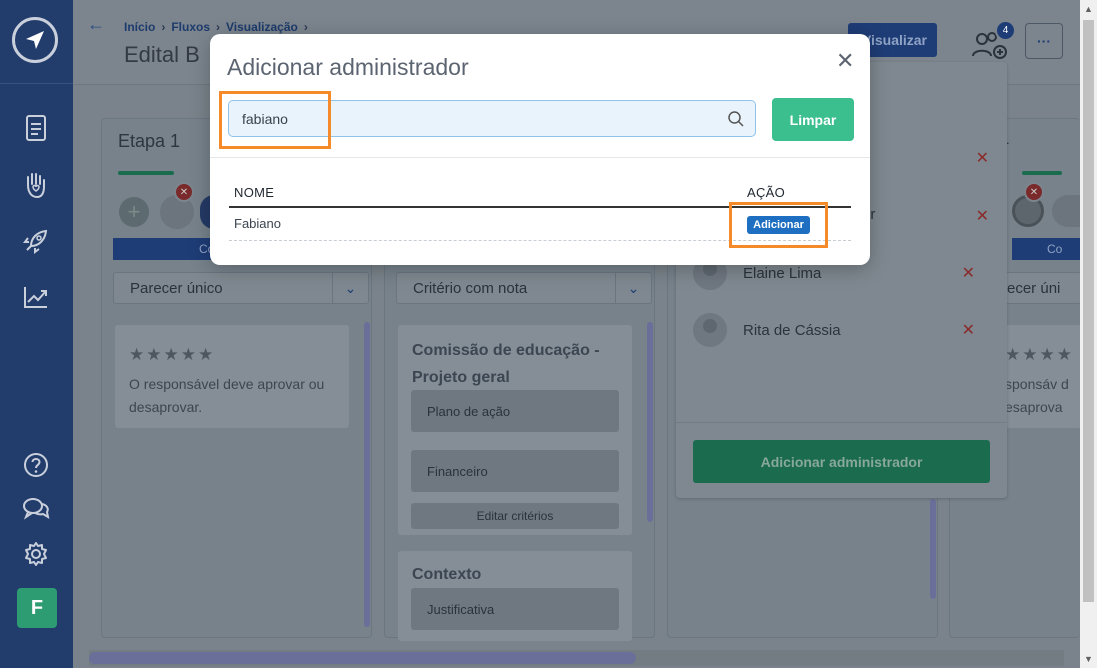  Describe the element at coordinates (515, 471) in the screenshot. I see `criterion-item: Financeiro` at that location.